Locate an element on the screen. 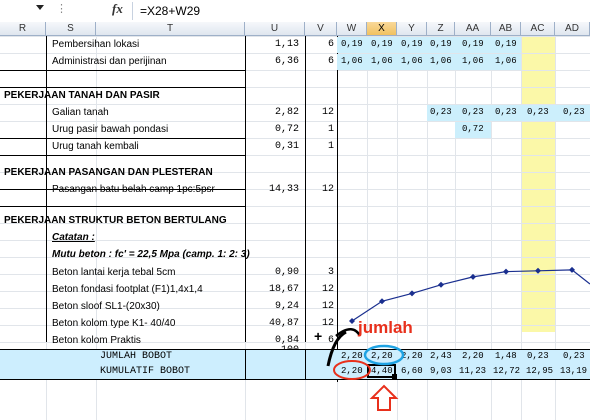 Image resolution: width=590 pixels, height=420 pixels. column-header-ab: AB is located at coordinates (506, 29).